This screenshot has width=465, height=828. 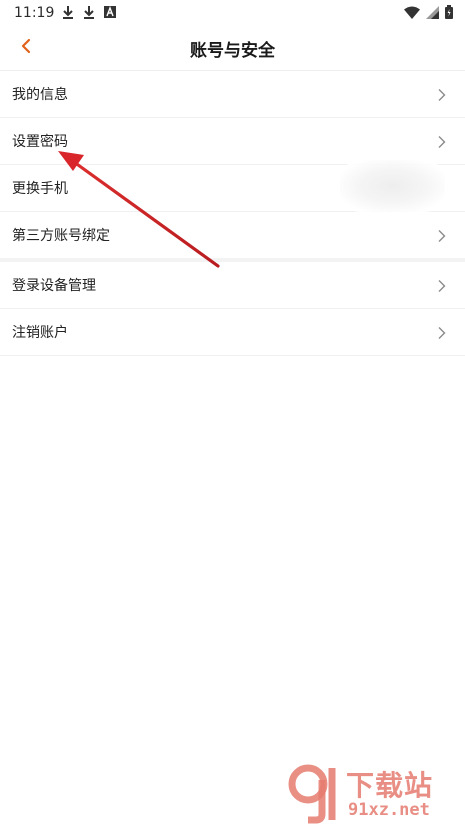 What do you see at coordinates (110, 14) in the screenshot?
I see `font-icon` at bounding box center [110, 14].